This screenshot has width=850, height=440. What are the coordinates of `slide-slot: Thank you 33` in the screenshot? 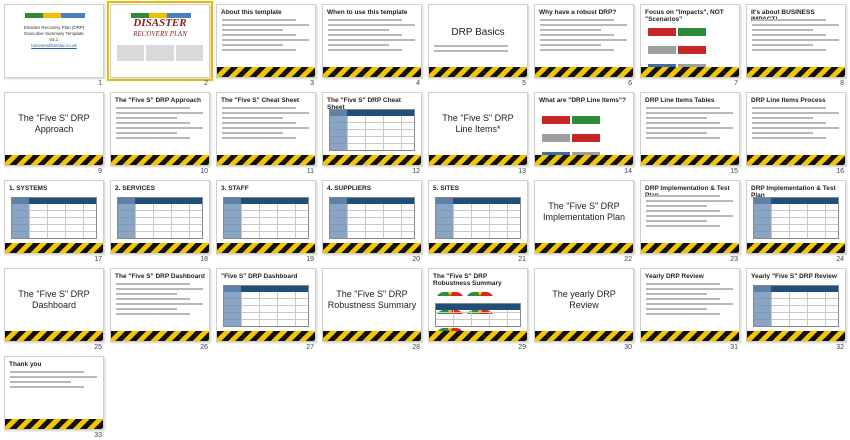 It's located at (54, 398).